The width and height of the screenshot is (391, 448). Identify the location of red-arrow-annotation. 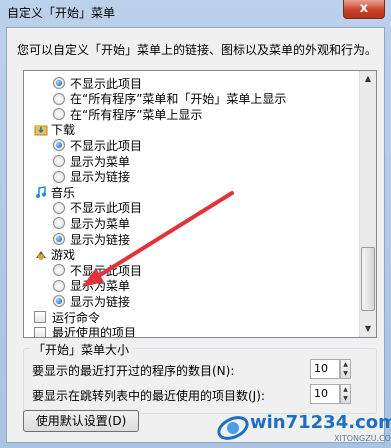
(158, 239).